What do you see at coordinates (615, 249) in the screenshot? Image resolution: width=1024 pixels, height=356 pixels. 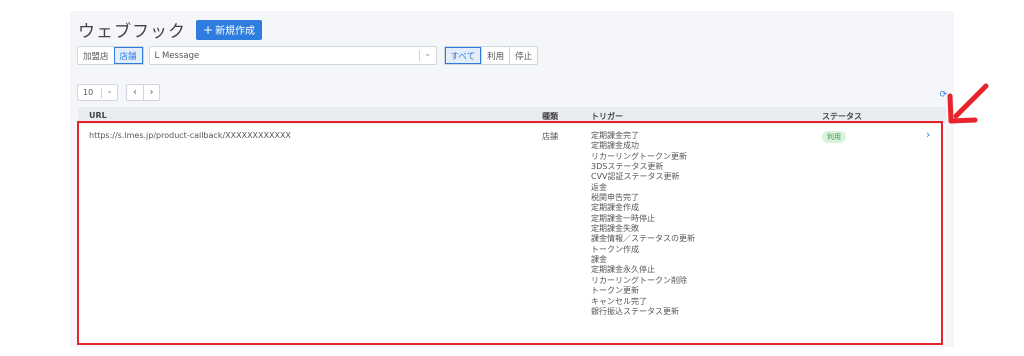 I see `trigger-item: トークン作成` at bounding box center [615, 249].